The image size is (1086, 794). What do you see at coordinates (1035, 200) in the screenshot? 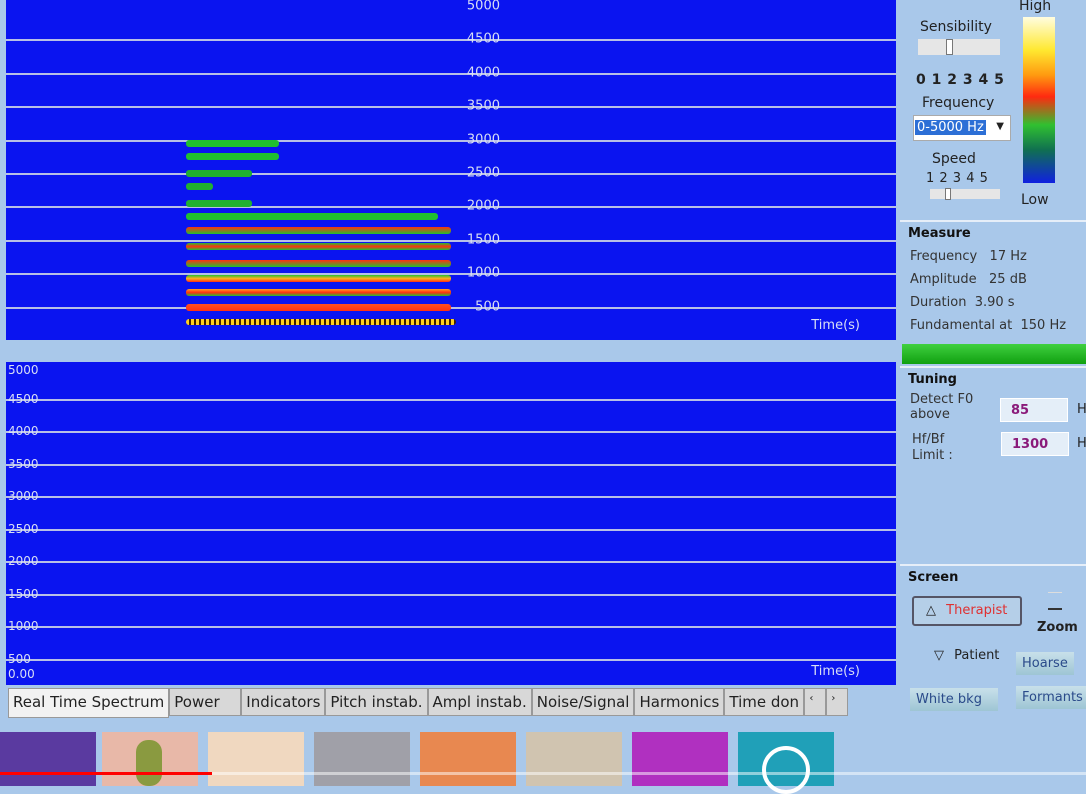
I see `color-low-label: Low` at bounding box center [1035, 200].